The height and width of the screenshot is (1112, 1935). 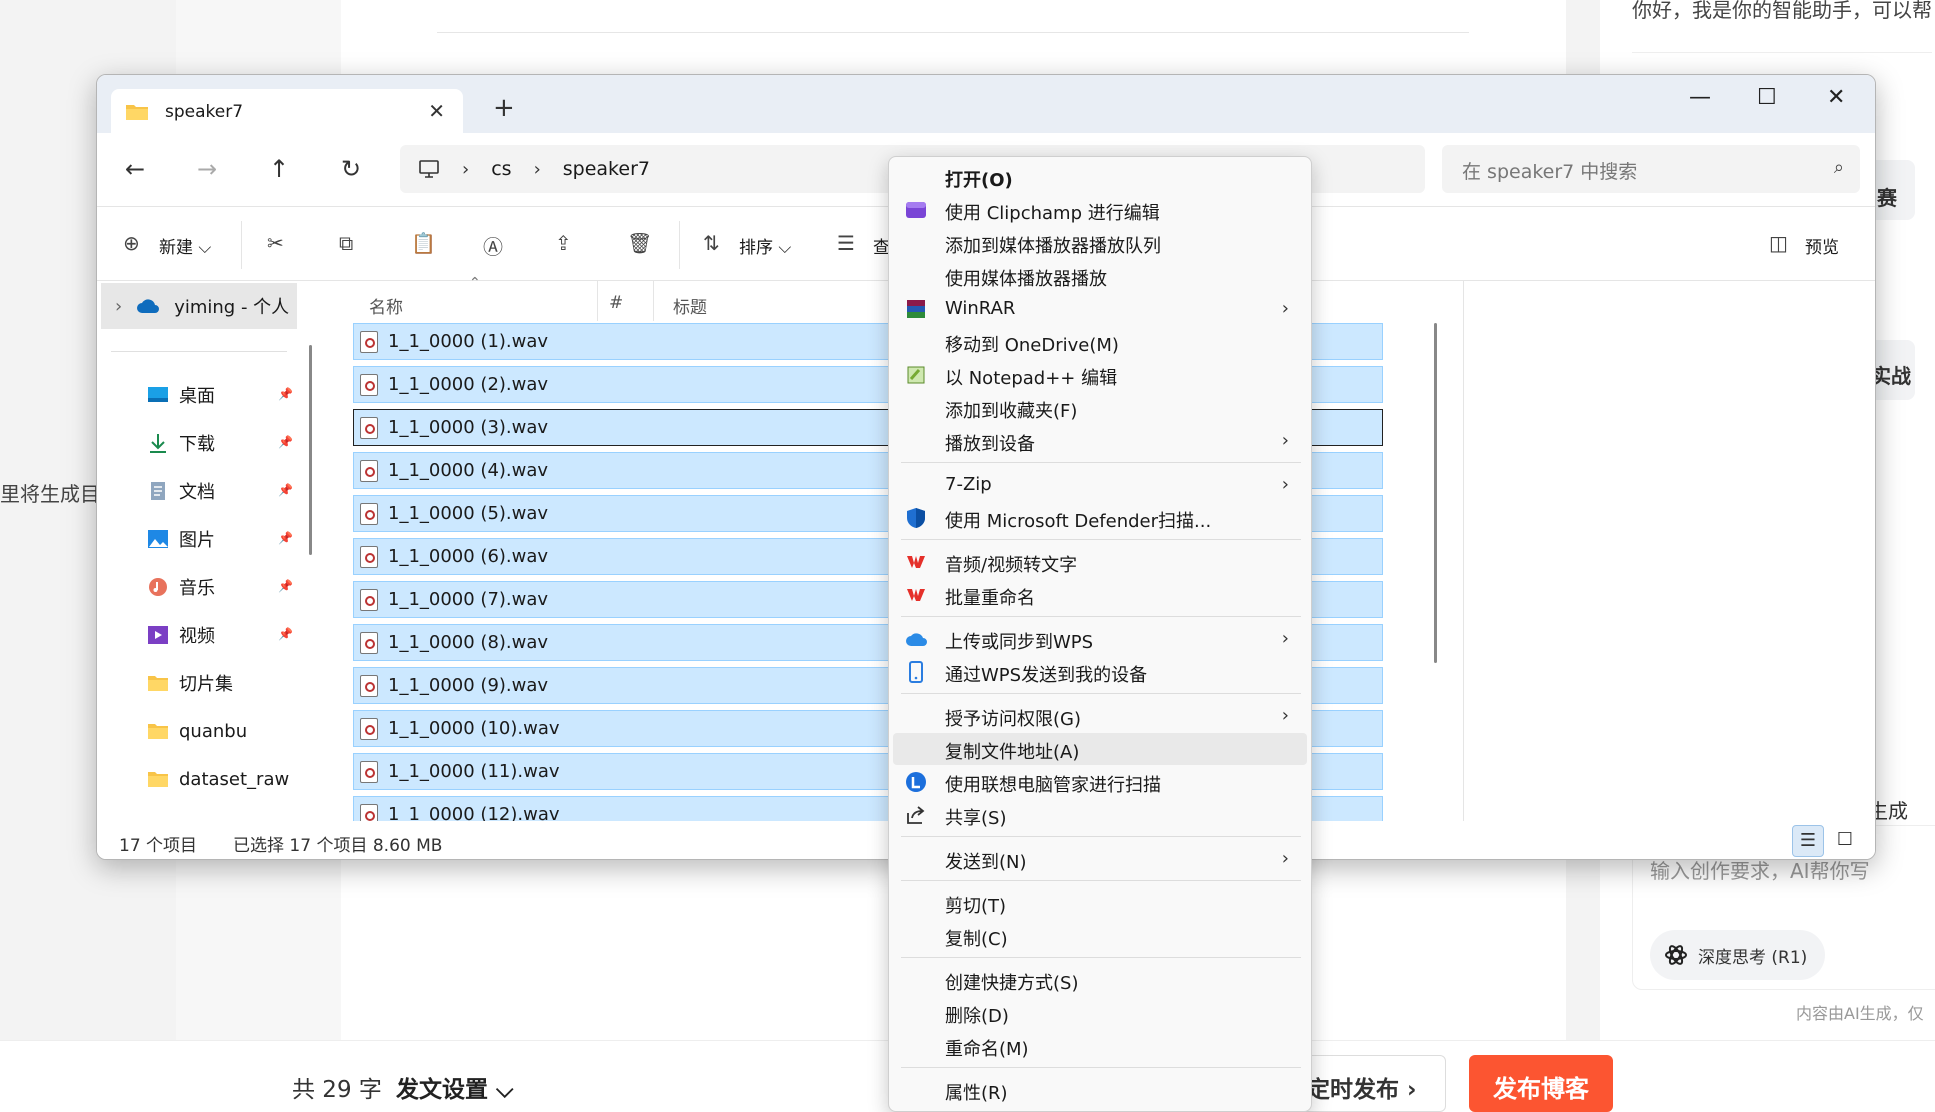 I want to click on sidebar-item-desktop: 桌面 📌, so click(x=197, y=395).